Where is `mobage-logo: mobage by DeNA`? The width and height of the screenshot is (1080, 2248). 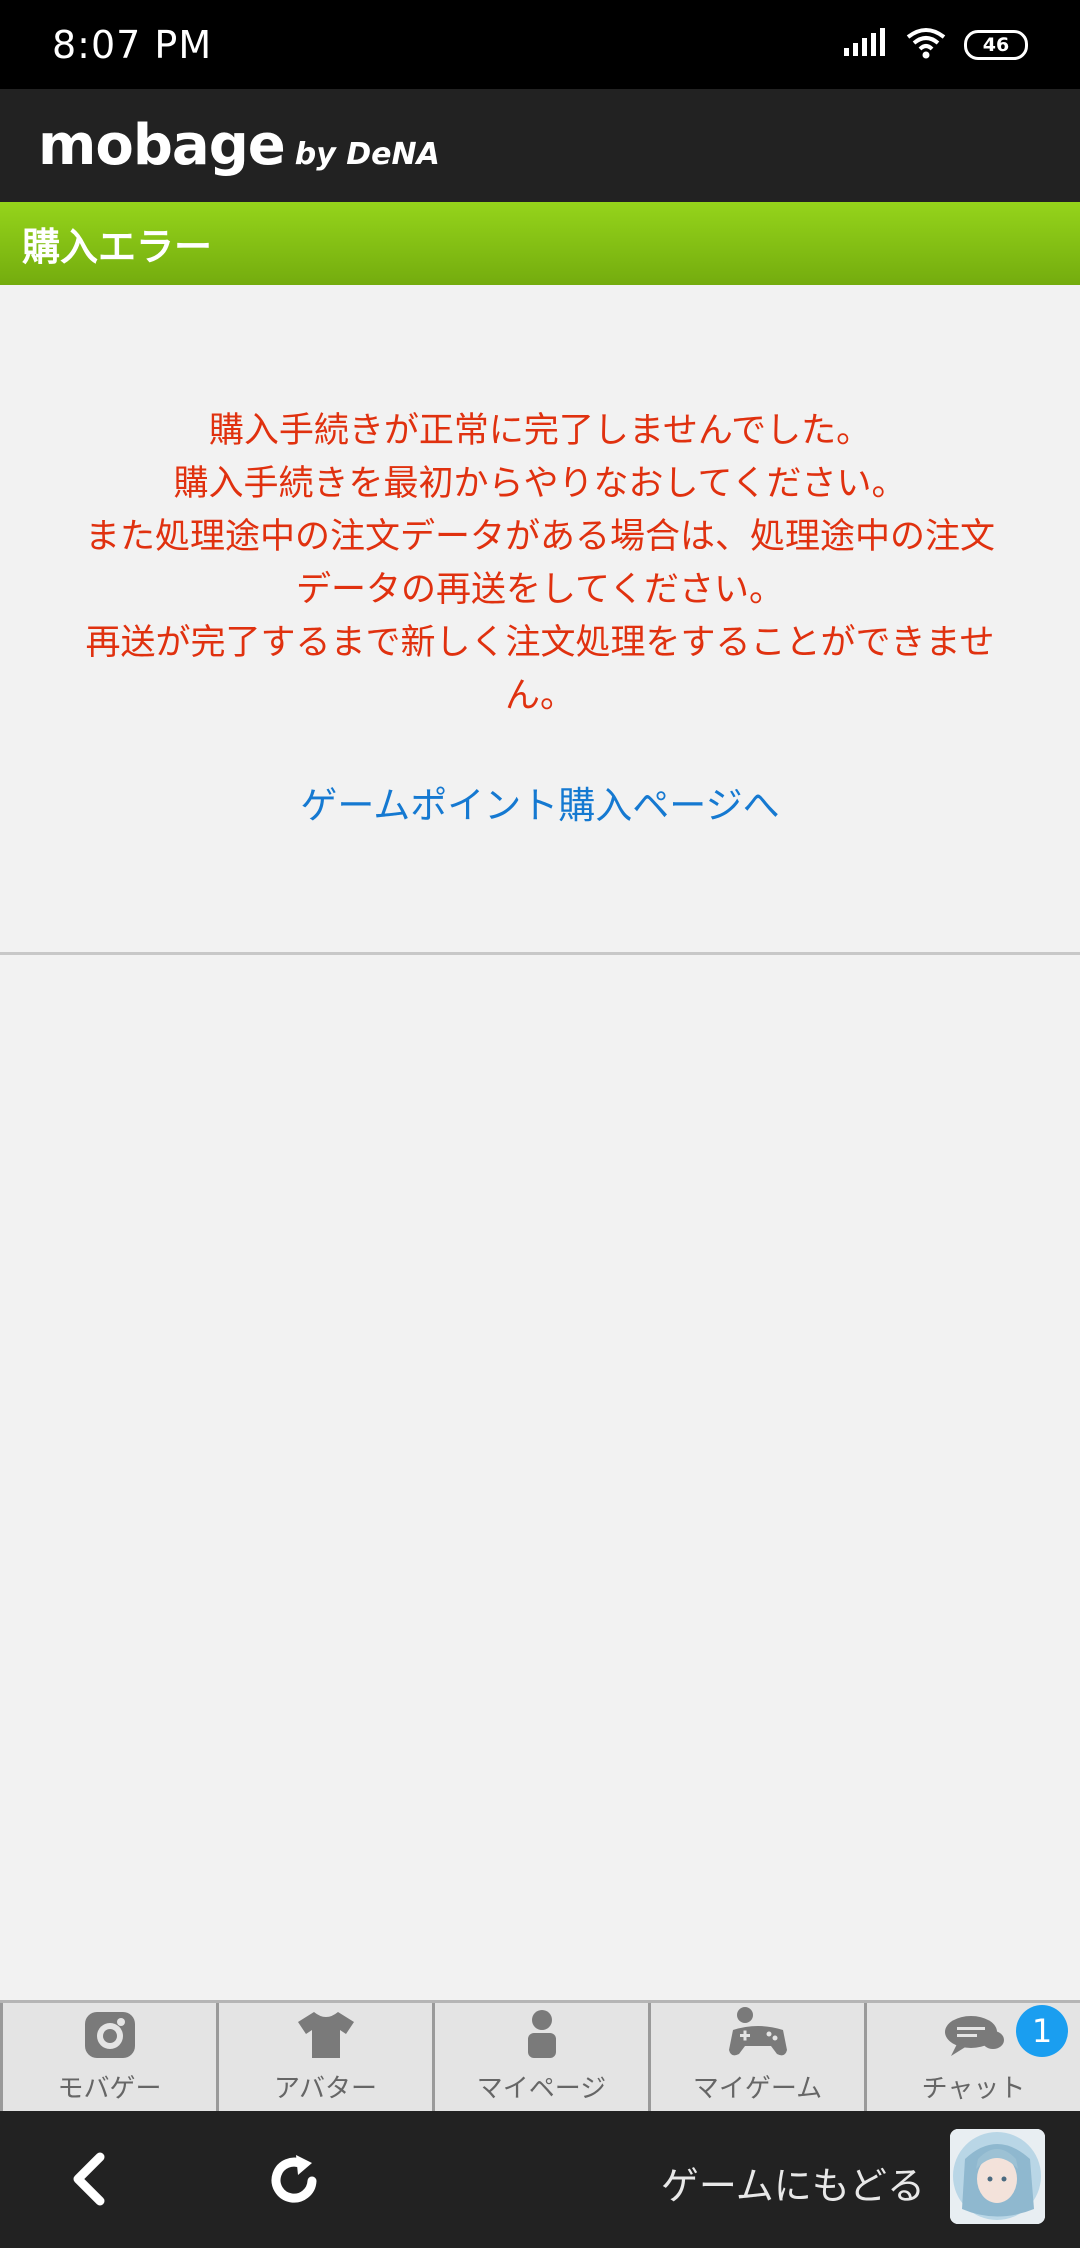
mobage-logo: mobage by DeNA is located at coordinates (239, 145).